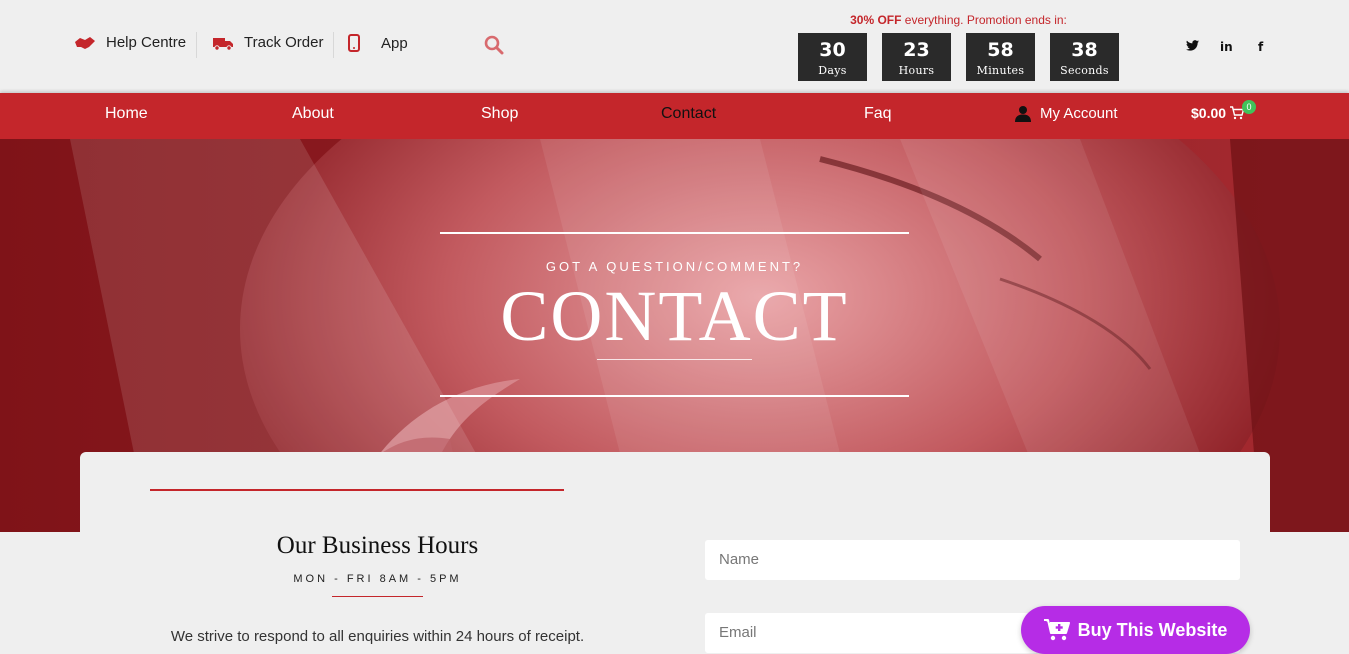 The width and height of the screenshot is (1349, 654). What do you see at coordinates (377, 545) in the screenshot?
I see `business-hours-title: Our Business Hours` at bounding box center [377, 545].